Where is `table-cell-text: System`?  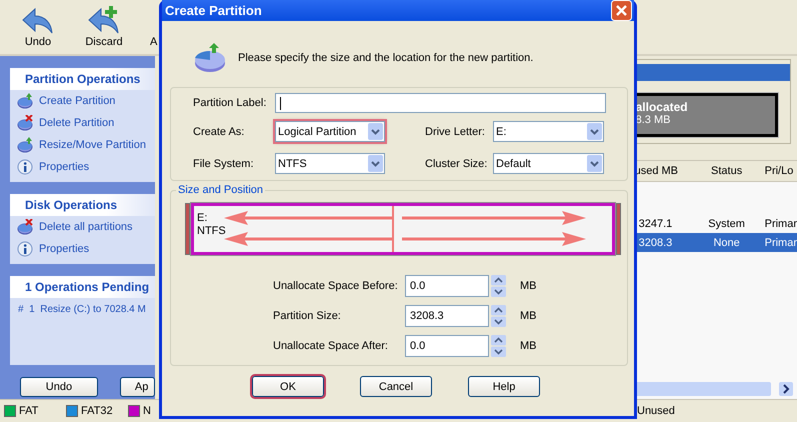
table-cell-text: System is located at coordinates (726, 224).